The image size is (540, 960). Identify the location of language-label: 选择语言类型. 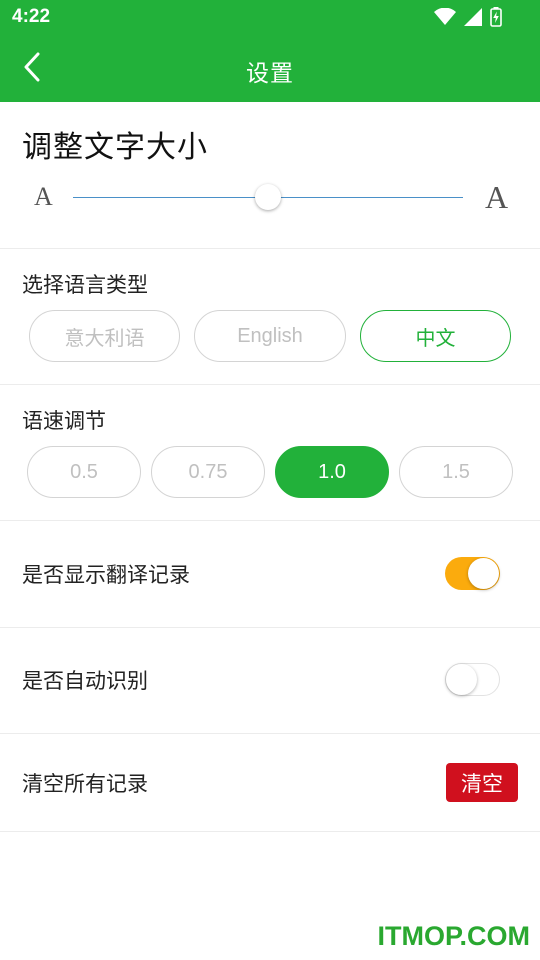
(85, 285).